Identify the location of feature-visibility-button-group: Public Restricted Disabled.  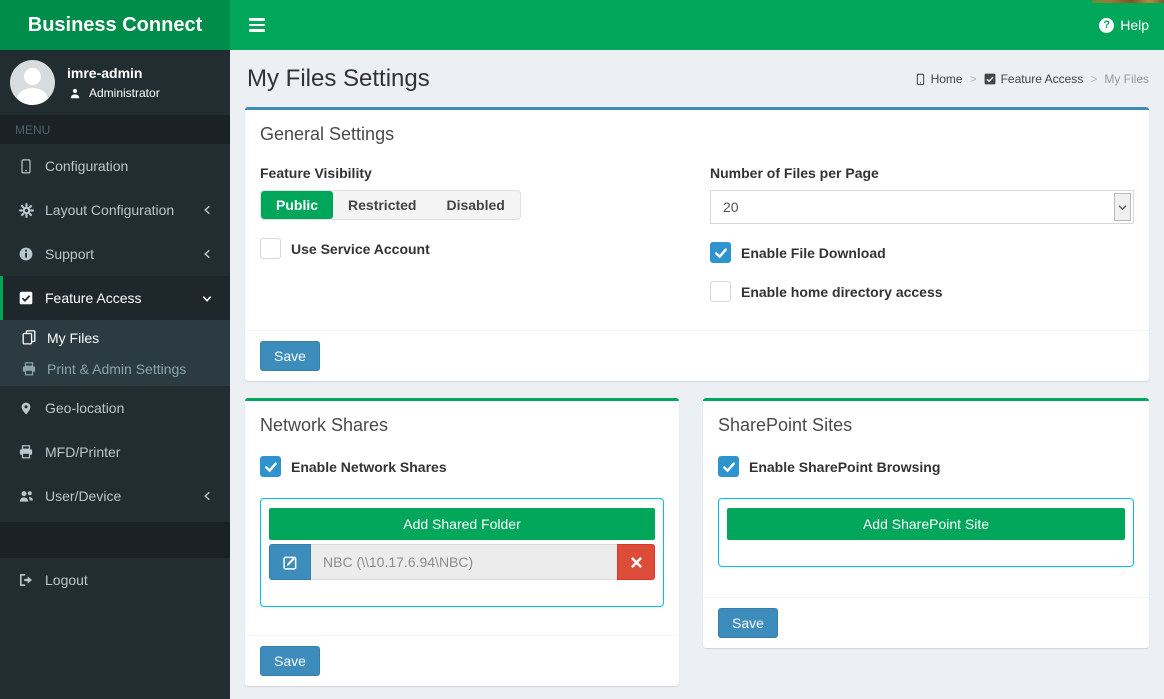
(390, 205).